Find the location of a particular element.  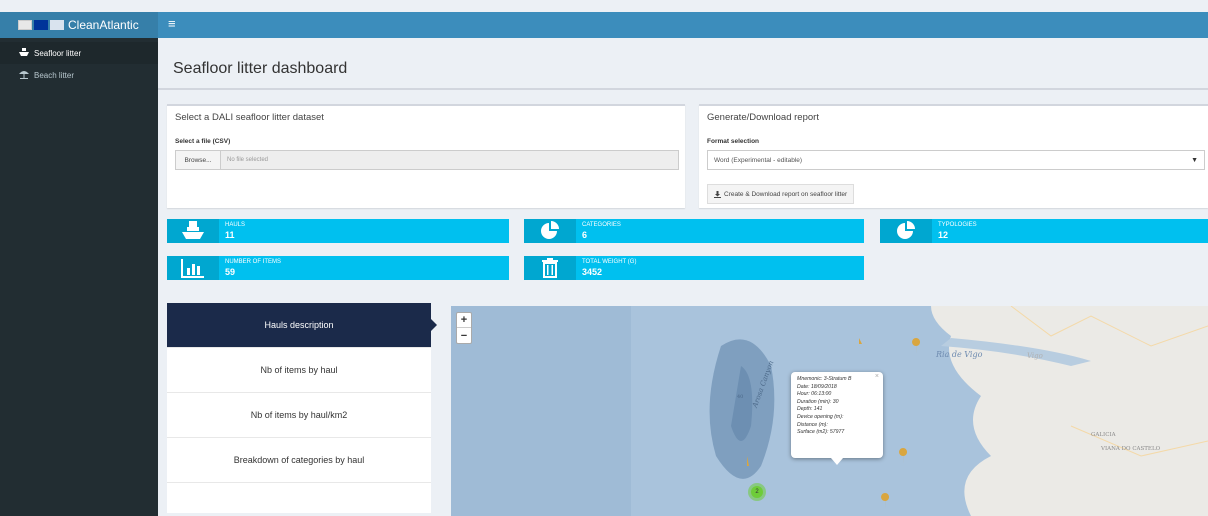

info-box-label: CATEGORIES is located at coordinates (601, 225).